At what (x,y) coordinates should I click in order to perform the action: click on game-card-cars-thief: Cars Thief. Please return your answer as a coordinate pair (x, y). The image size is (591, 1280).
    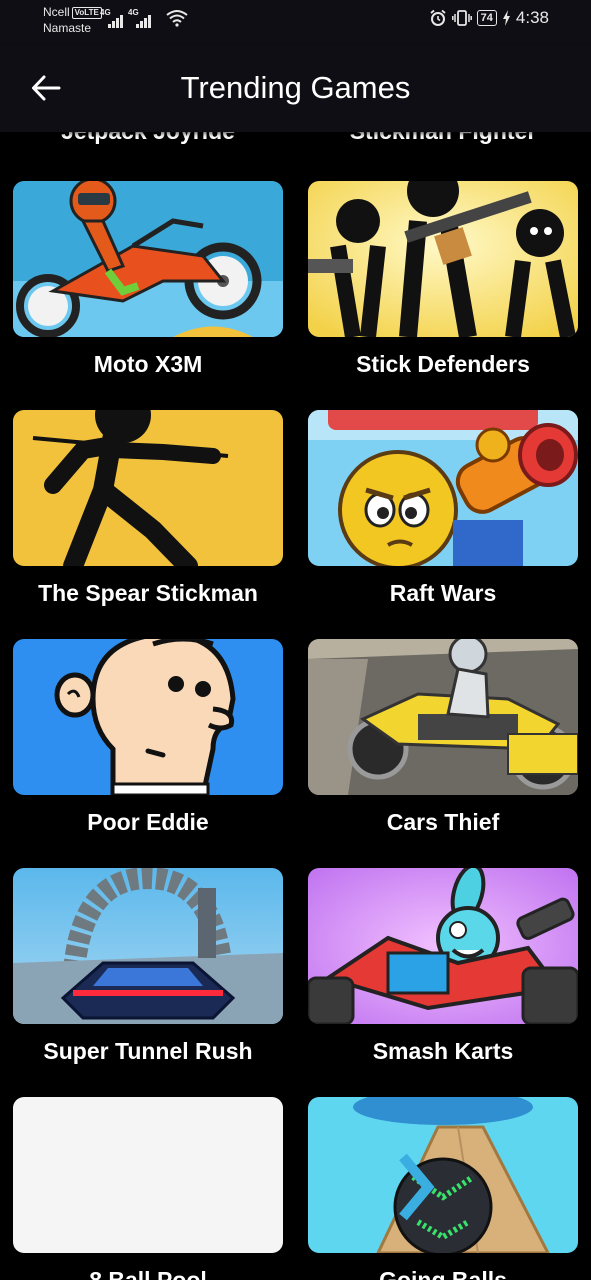
    Looking at the image, I should click on (443, 737).